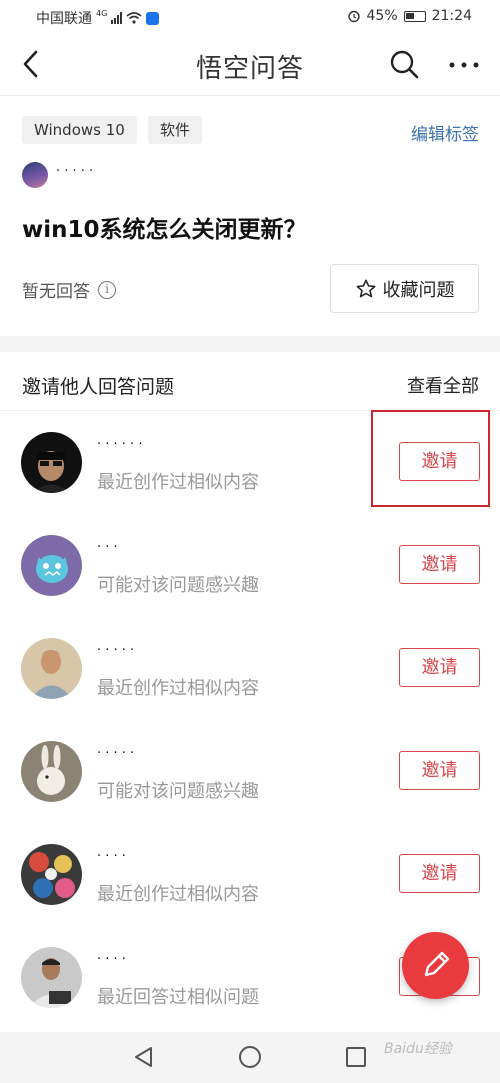 The height and width of the screenshot is (1083, 500). What do you see at coordinates (102, 13) in the screenshot?
I see `network-type: 4G` at bounding box center [102, 13].